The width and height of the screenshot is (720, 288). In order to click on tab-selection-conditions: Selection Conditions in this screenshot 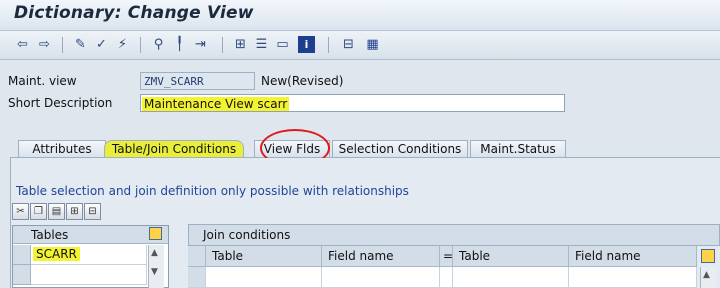, I will do `click(400, 148)`.